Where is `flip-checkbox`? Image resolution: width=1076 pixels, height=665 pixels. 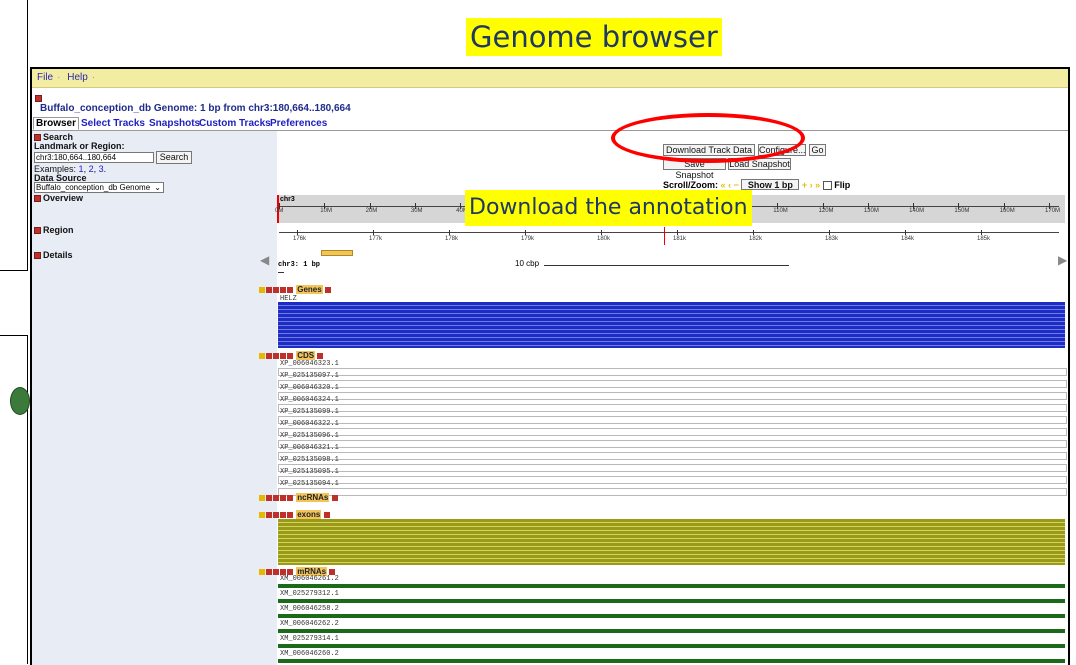
flip-checkbox is located at coordinates (827, 186).